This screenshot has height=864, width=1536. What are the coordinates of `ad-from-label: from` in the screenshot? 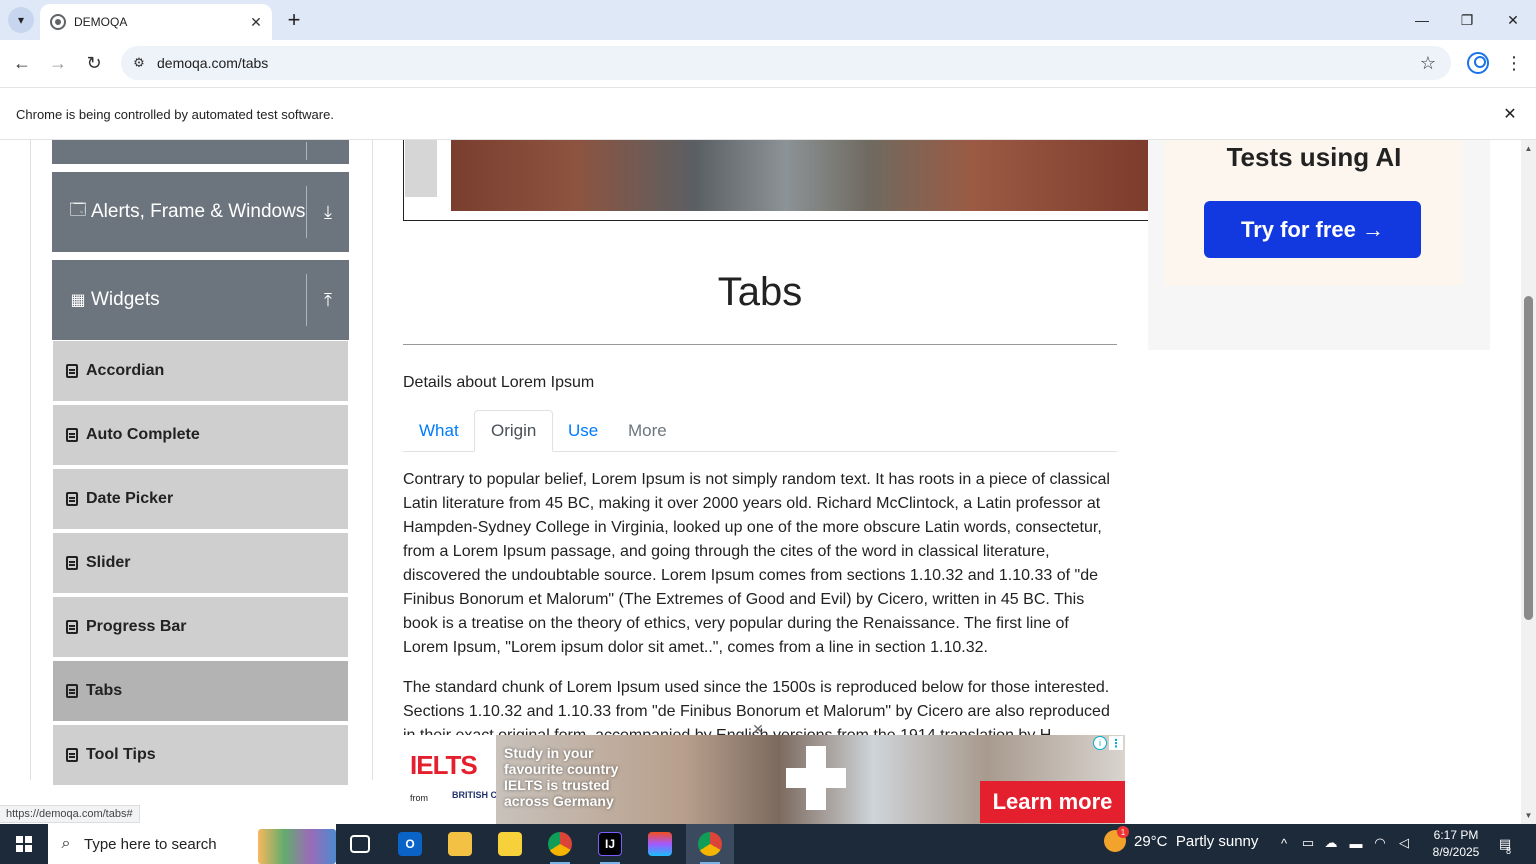 It's located at (419, 798).